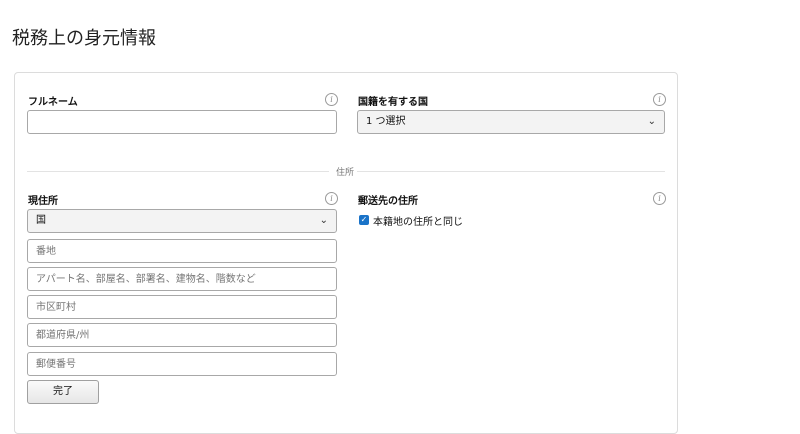 This screenshot has height=434, width=800. What do you see at coordinates (182, 307) in the screenshot?
I see `city-input` at bounding box center [182, 307].